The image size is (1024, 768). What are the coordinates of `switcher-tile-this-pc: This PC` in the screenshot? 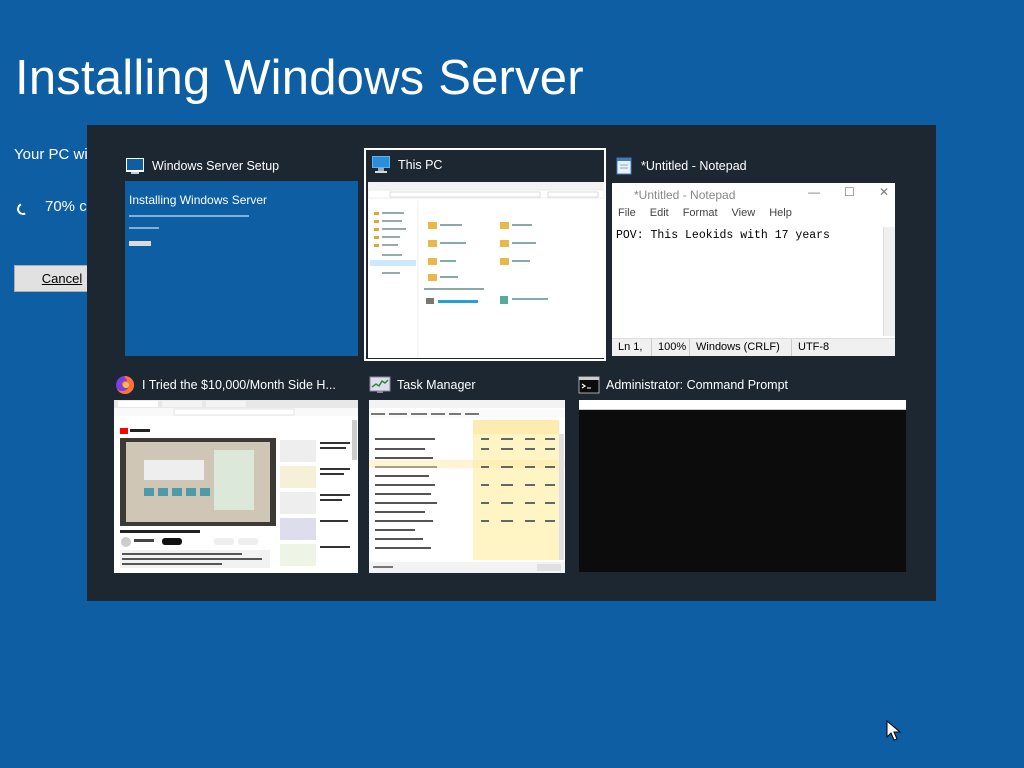 It's located at (485, 254).